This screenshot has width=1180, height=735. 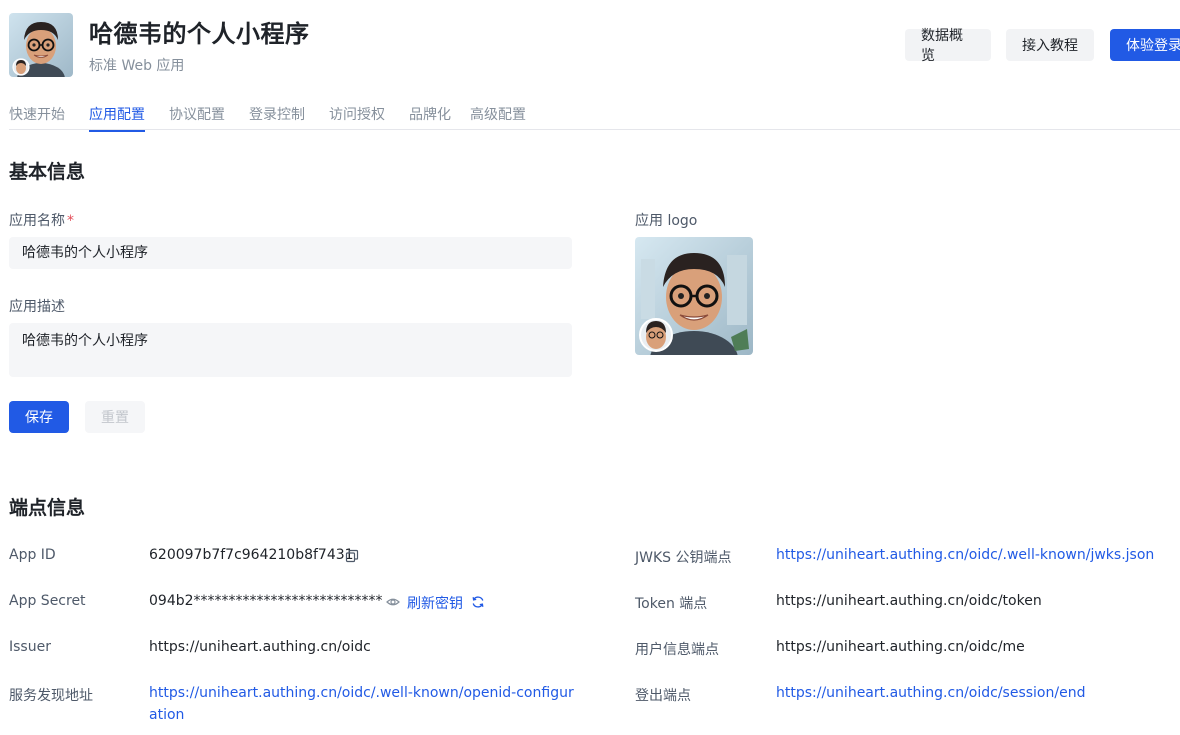 I want to click on app-description-label: 应用描述, so click(x=37, y=307).